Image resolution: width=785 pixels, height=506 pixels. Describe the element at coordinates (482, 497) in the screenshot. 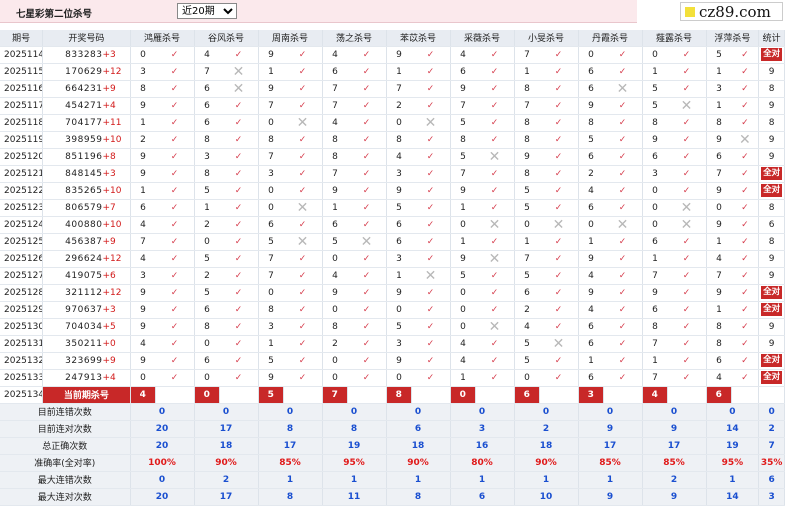

I see `summary-value: 6` at that location.